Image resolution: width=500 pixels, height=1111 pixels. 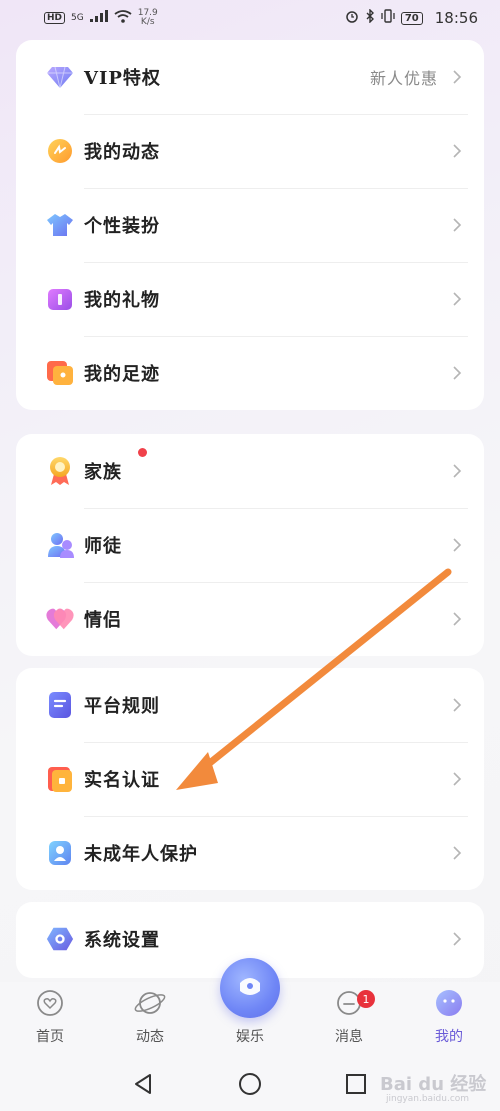 What do you see at coordinates (60, 705) in the screenshot?
I see `rules-doc-icon` at bounding box center [60, 705].